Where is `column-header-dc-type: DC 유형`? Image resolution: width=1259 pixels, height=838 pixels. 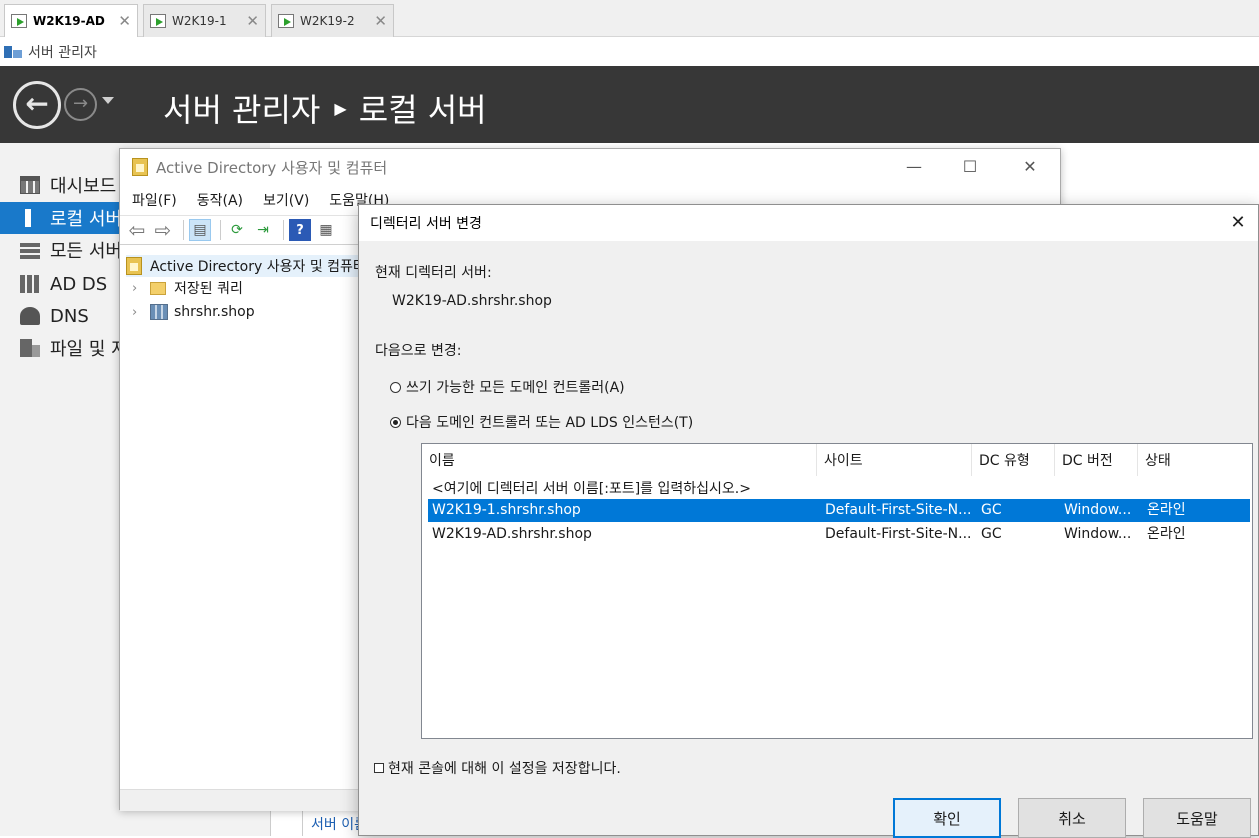 column-header-dc-type: DC 유형 is located at coordinates (1012, 460).